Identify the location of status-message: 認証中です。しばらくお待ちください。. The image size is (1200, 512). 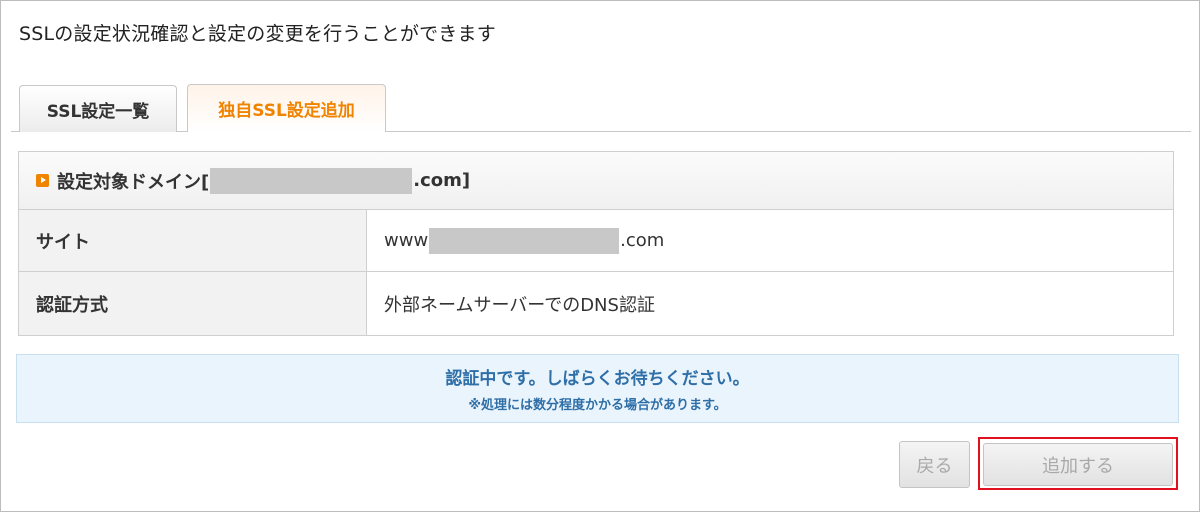
(597, 379).